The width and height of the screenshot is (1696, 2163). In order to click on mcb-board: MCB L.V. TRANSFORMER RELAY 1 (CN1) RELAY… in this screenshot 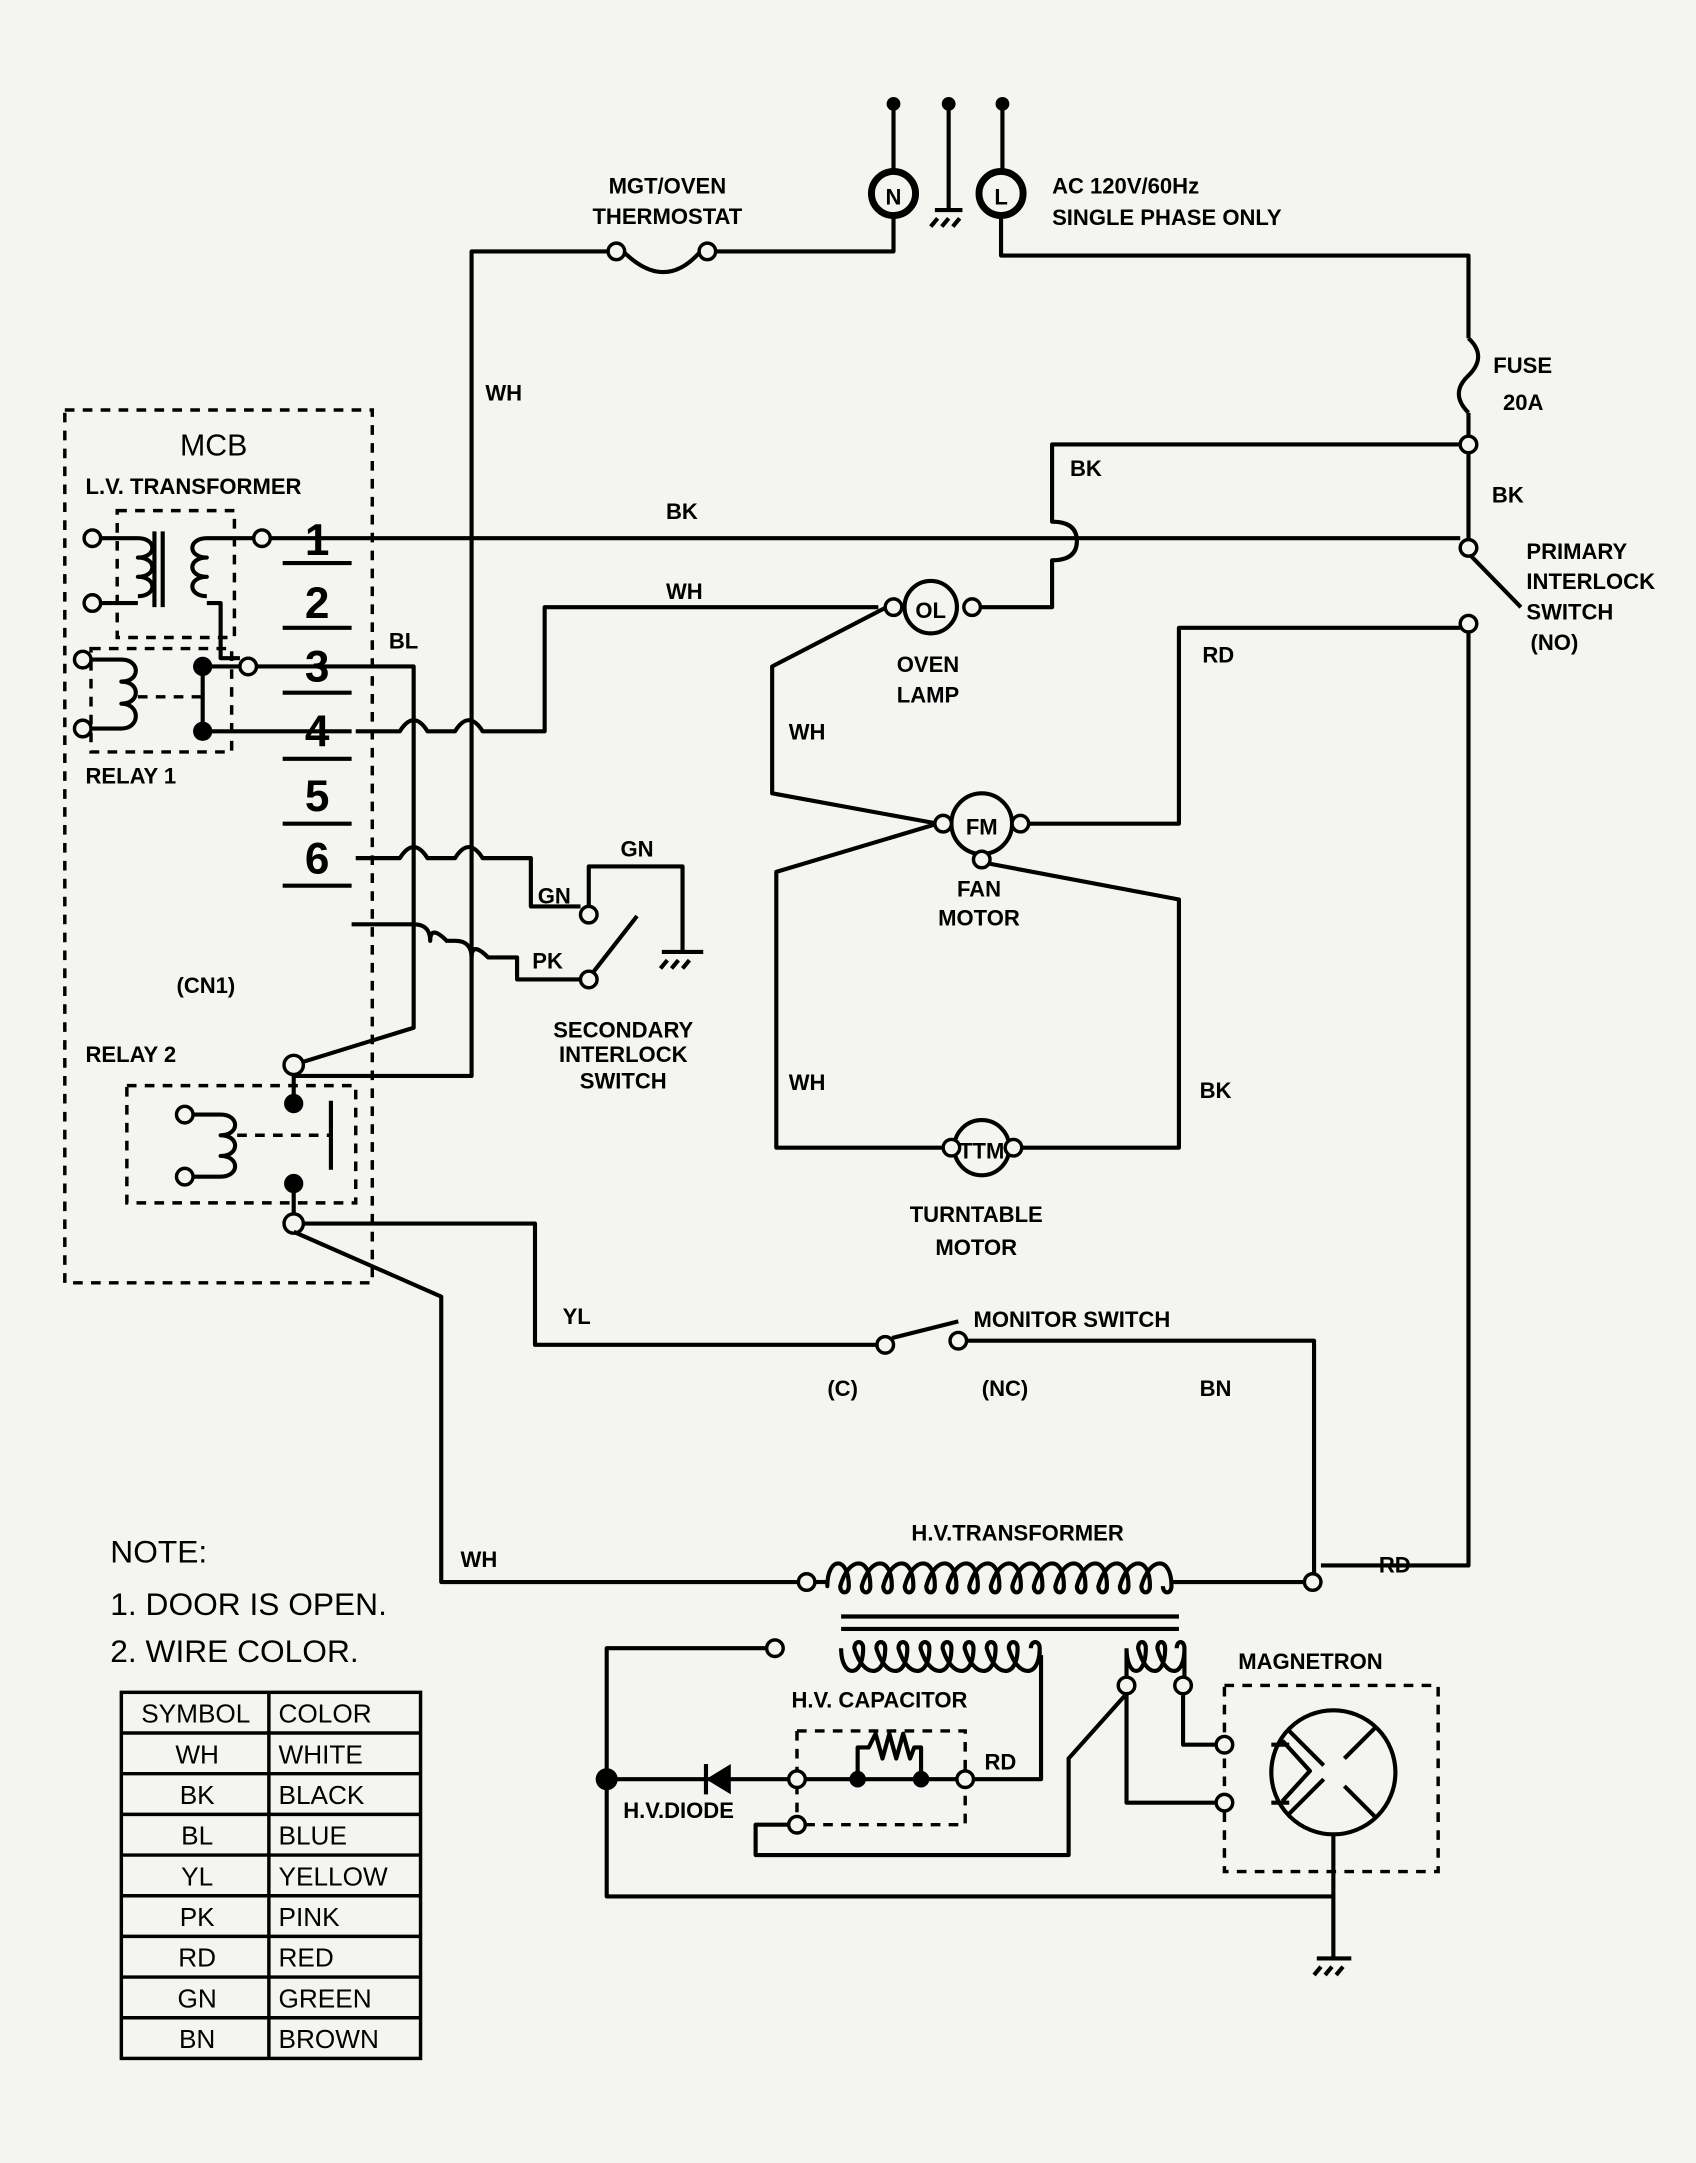, I will do `click(219, 846)`.